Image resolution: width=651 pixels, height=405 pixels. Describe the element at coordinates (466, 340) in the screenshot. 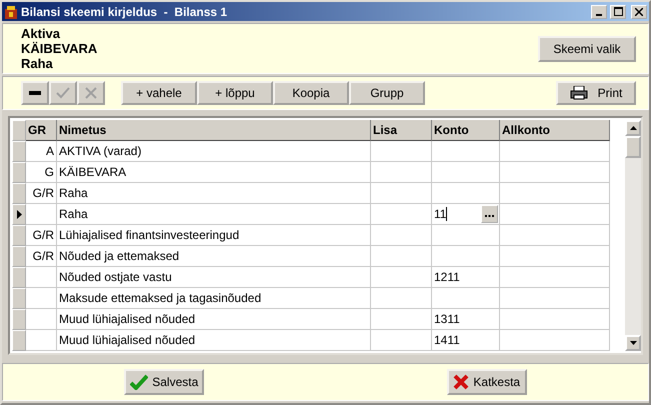

I see `account-cell: 1411` at that location.